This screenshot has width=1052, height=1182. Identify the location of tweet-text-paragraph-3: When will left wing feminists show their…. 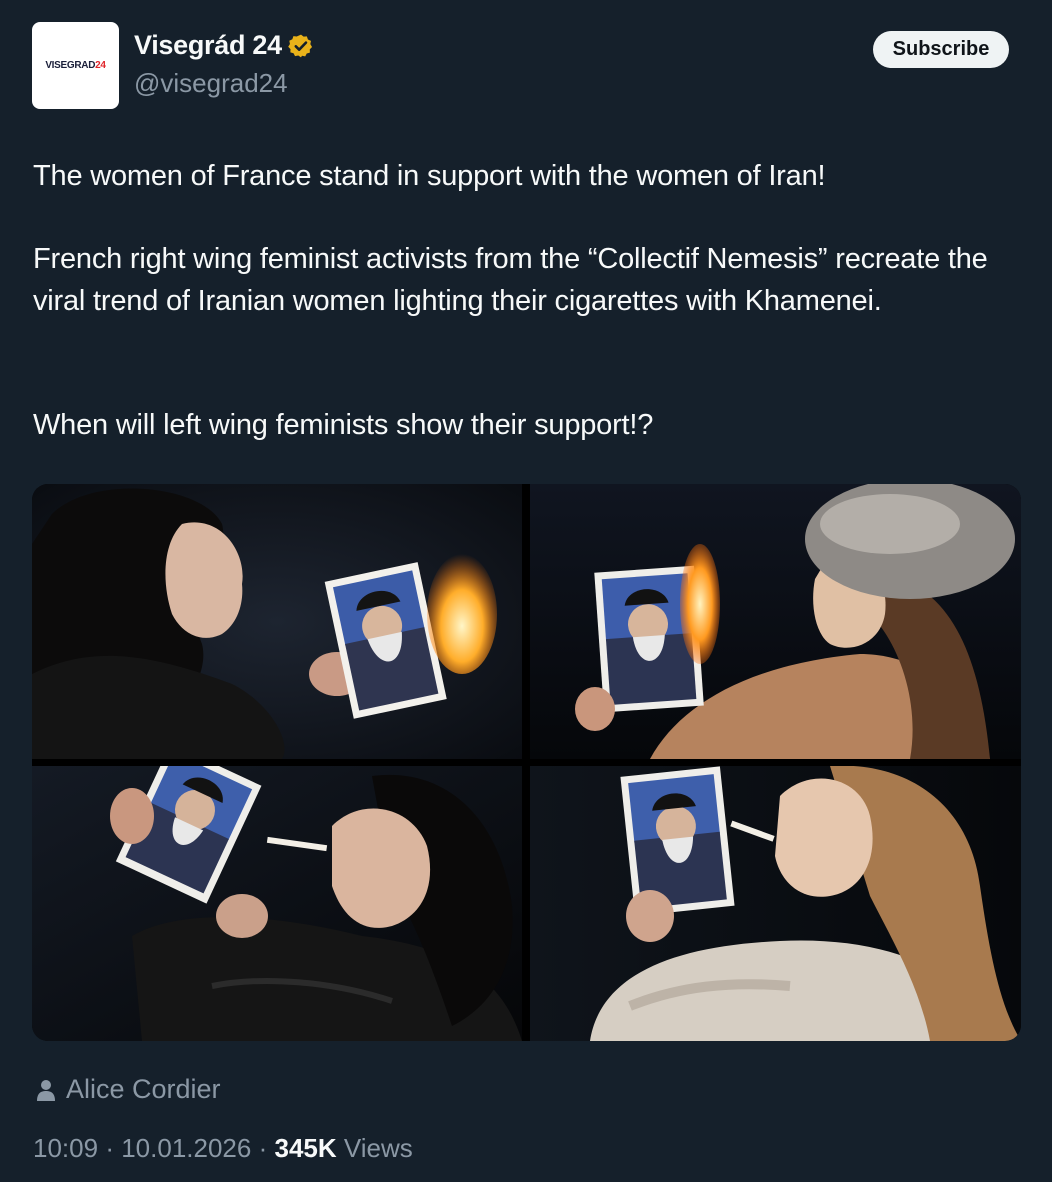
(343, 425).